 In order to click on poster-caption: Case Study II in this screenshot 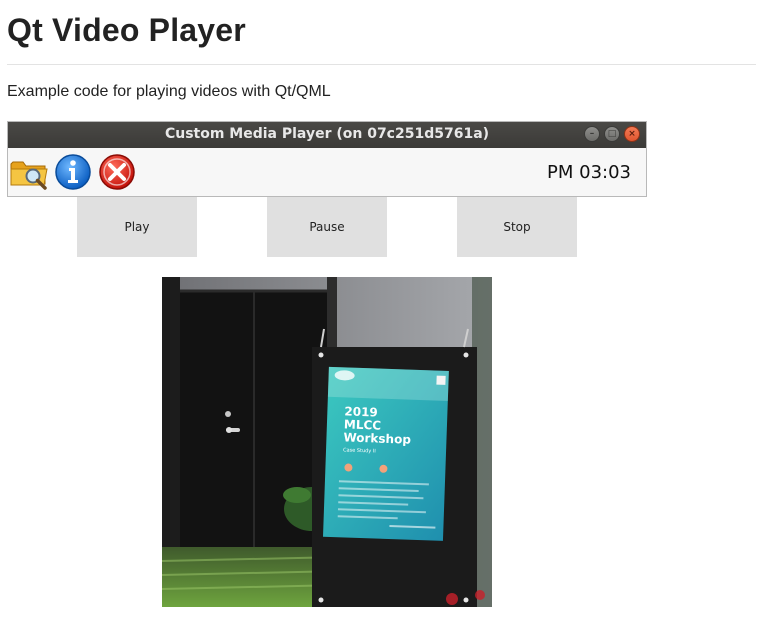, I will do `click(359, 450)`.